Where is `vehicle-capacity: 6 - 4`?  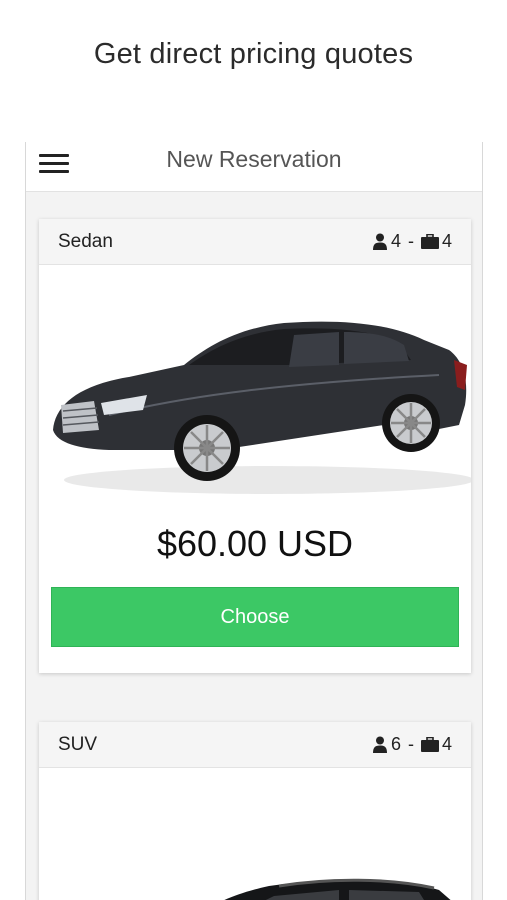 vehicle-capacity: 6 - 4 is located at coordinates (412, 744).